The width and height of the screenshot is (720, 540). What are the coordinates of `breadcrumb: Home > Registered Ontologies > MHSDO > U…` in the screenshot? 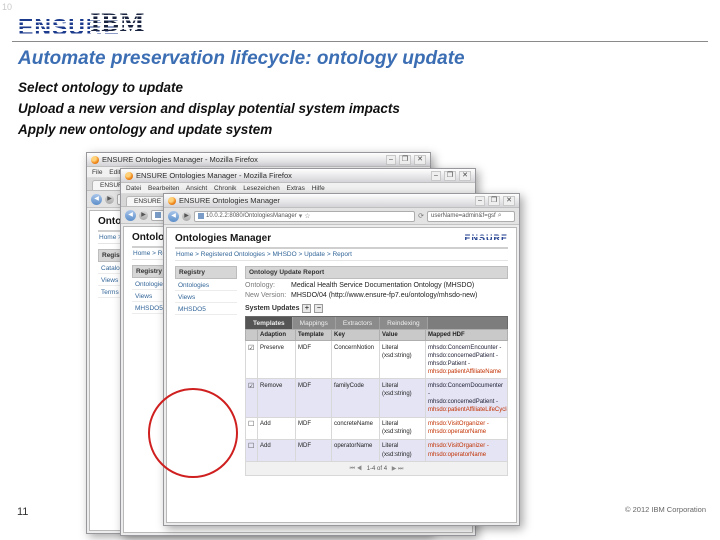 It's located at (341, 254).